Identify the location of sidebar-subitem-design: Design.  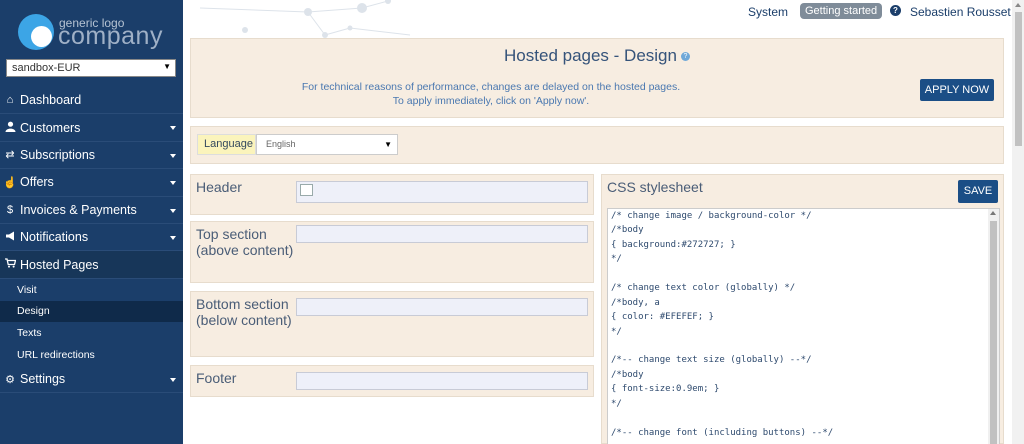
(91, 311).